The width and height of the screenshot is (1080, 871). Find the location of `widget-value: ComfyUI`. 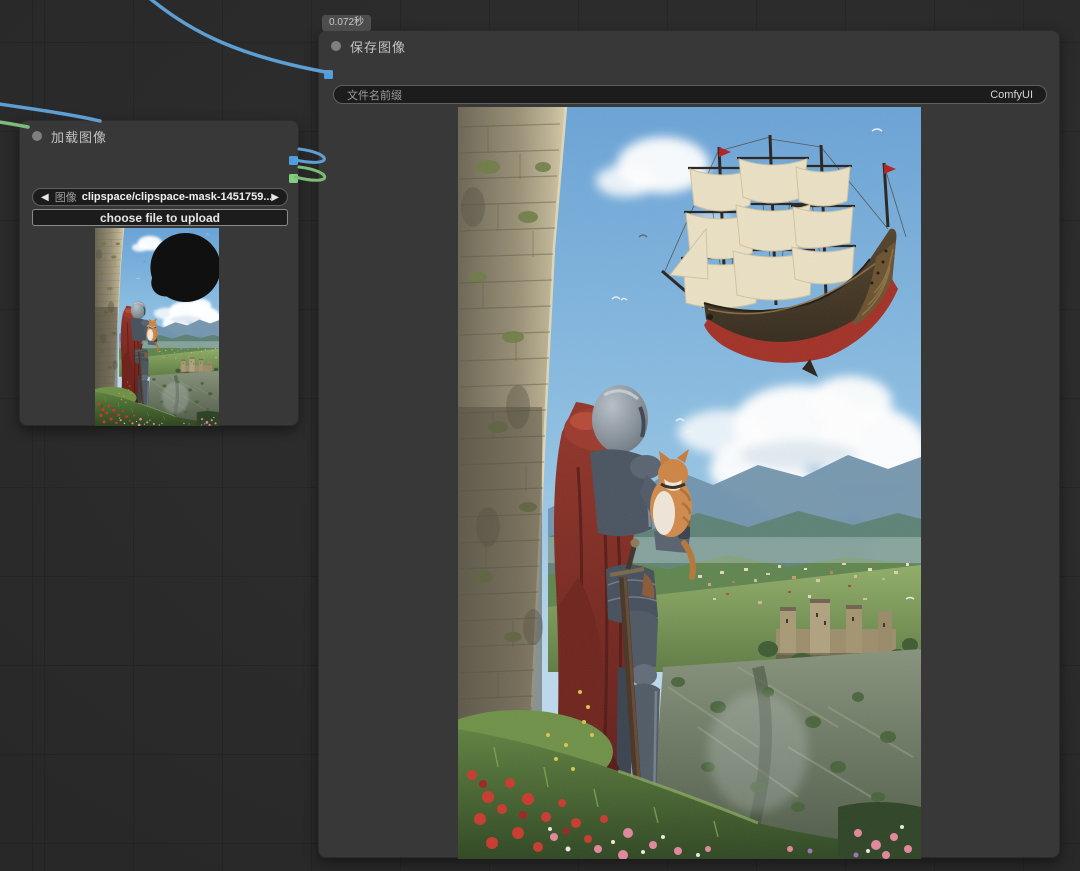

widget-value: ComfyUI is located at coordinates (1011, 94).